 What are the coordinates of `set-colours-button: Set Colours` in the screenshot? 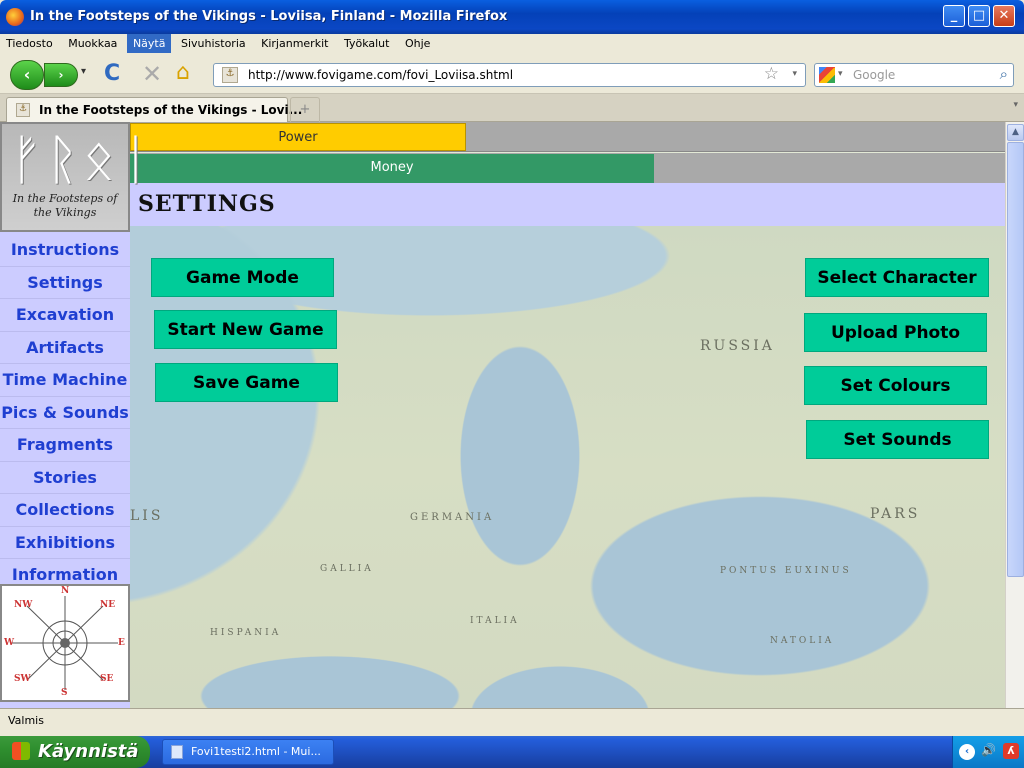 It's located at (895, 385).